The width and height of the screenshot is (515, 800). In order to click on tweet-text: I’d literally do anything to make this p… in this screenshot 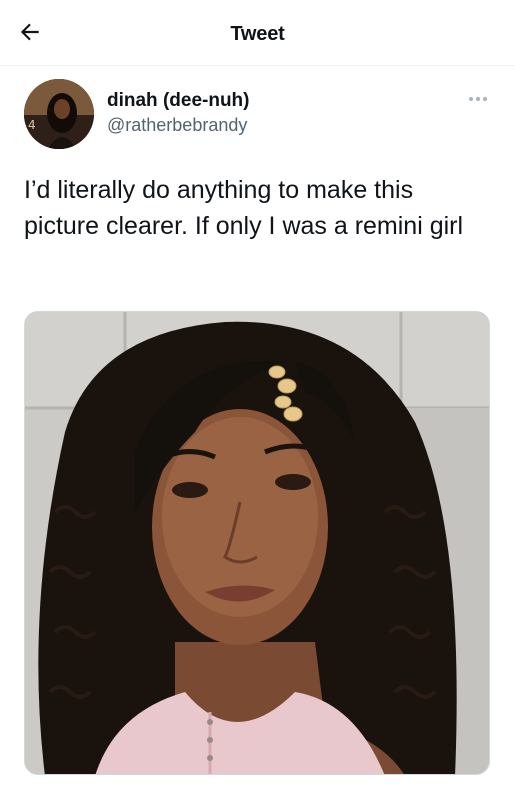, I will do `click(244, 208)`.